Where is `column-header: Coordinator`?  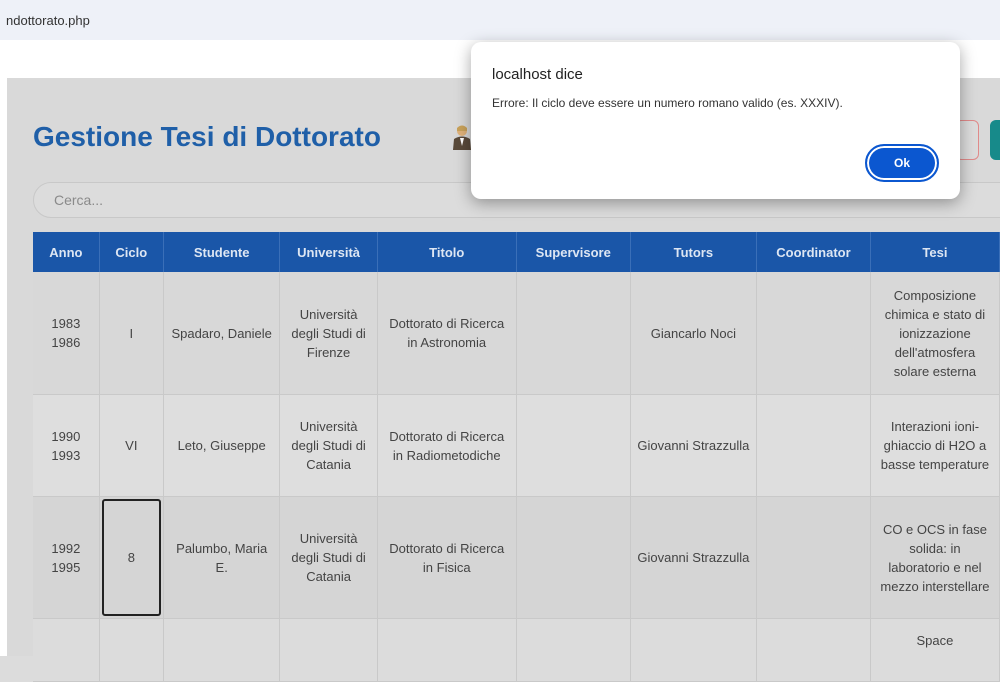 column-header: Coordinator is located at coordinates (813, 252).